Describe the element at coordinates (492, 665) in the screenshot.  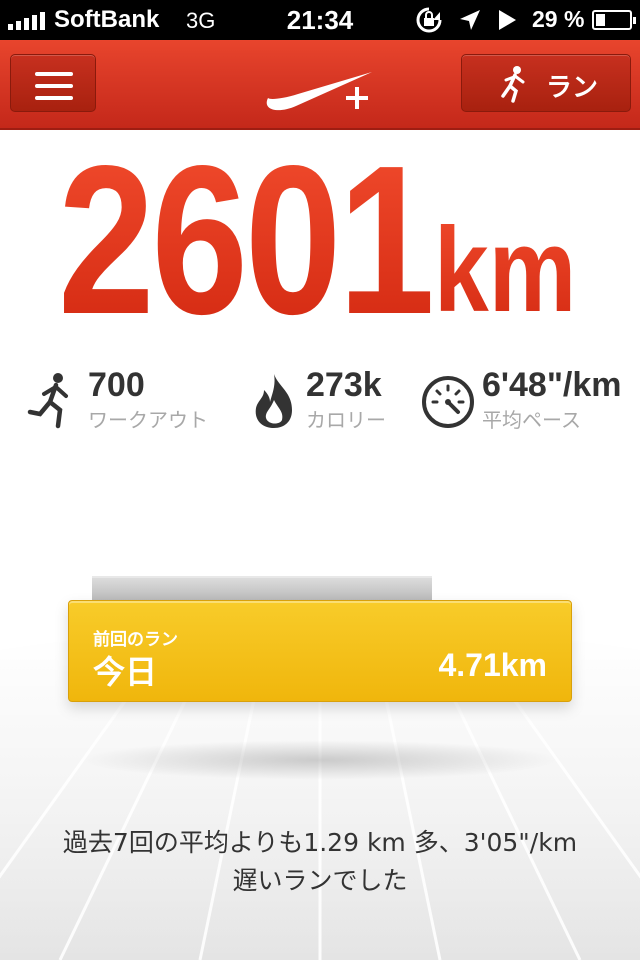
I see `last-run-distance: 4.71km` at that location.